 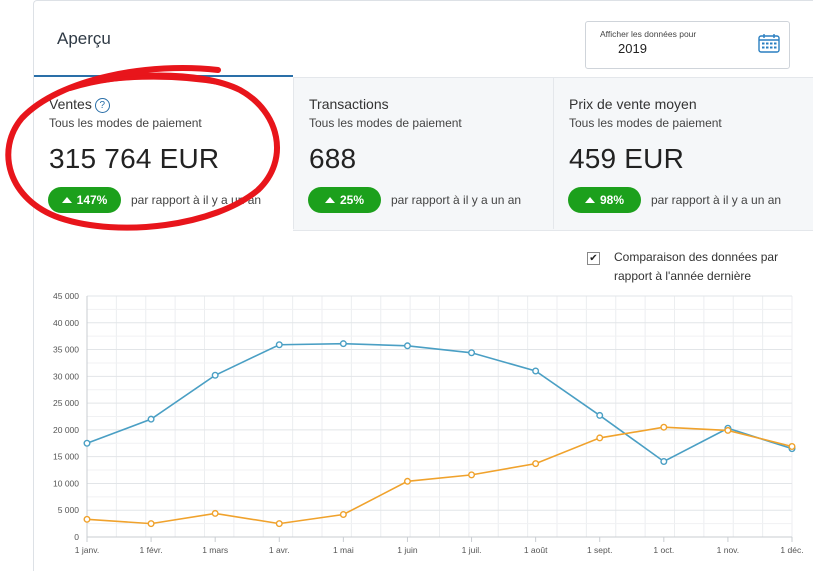 I want to click on x-tick-label: 1 janv., so click(x=87, y=550).